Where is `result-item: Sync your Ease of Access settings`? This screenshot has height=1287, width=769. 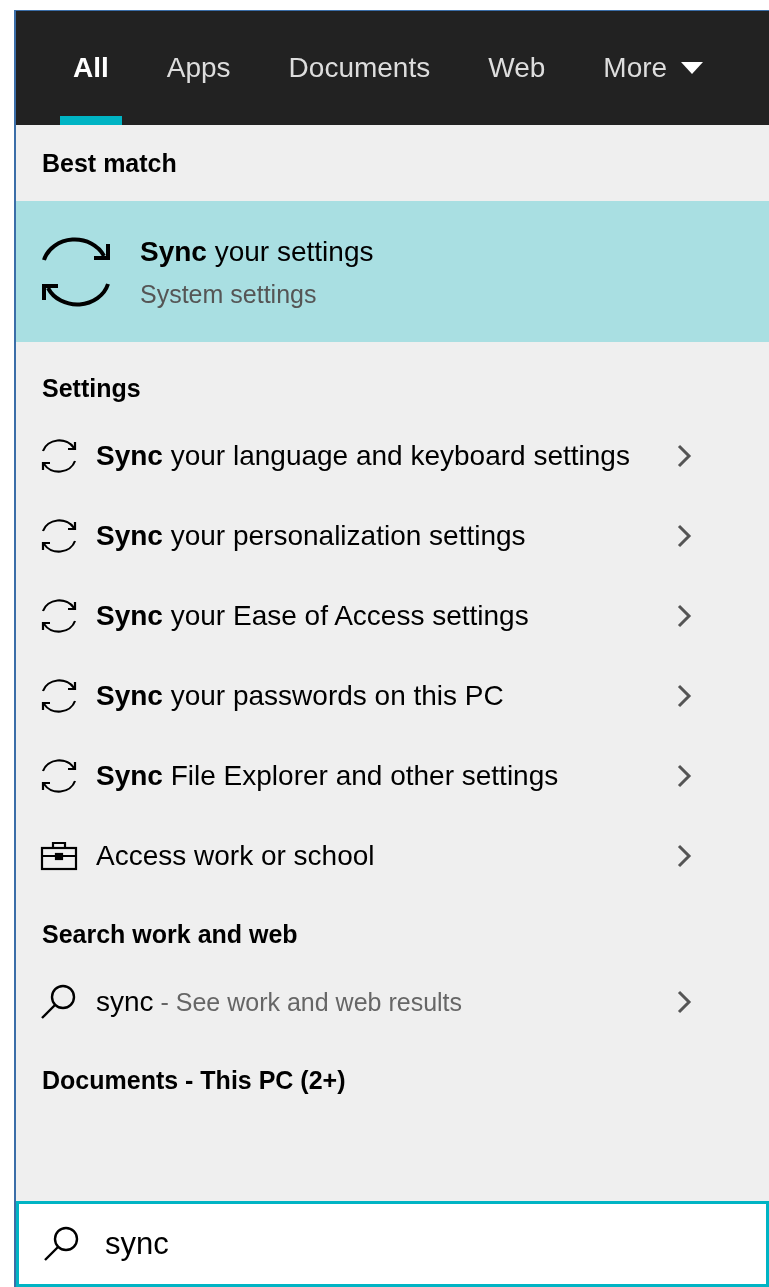
result-item: Sync your Ease of Access settings is located at coordinates (392, 616).